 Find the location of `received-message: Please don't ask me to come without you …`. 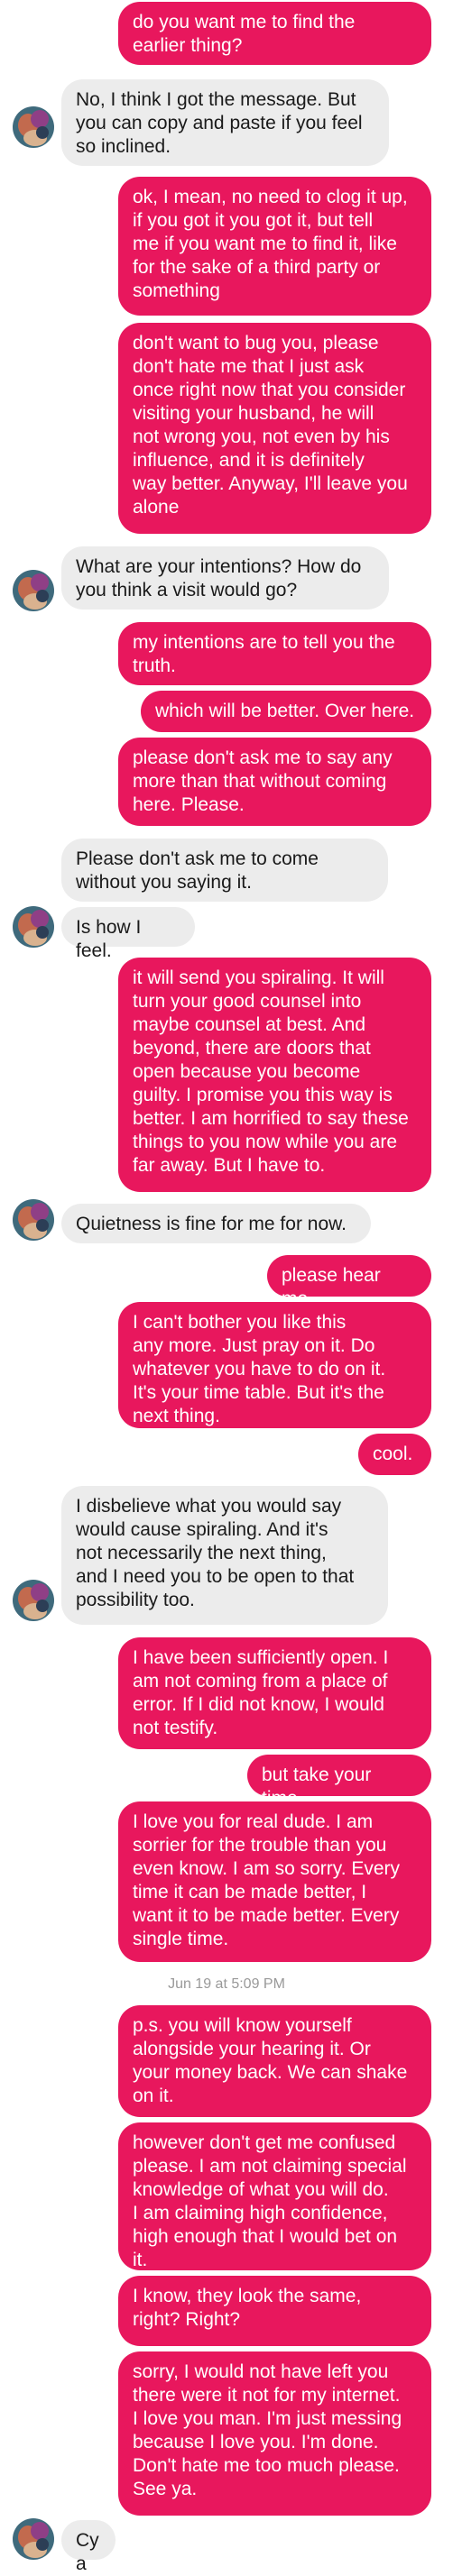

received-message: Please don't ask me to come without you … is located at coordinates (225, 870).